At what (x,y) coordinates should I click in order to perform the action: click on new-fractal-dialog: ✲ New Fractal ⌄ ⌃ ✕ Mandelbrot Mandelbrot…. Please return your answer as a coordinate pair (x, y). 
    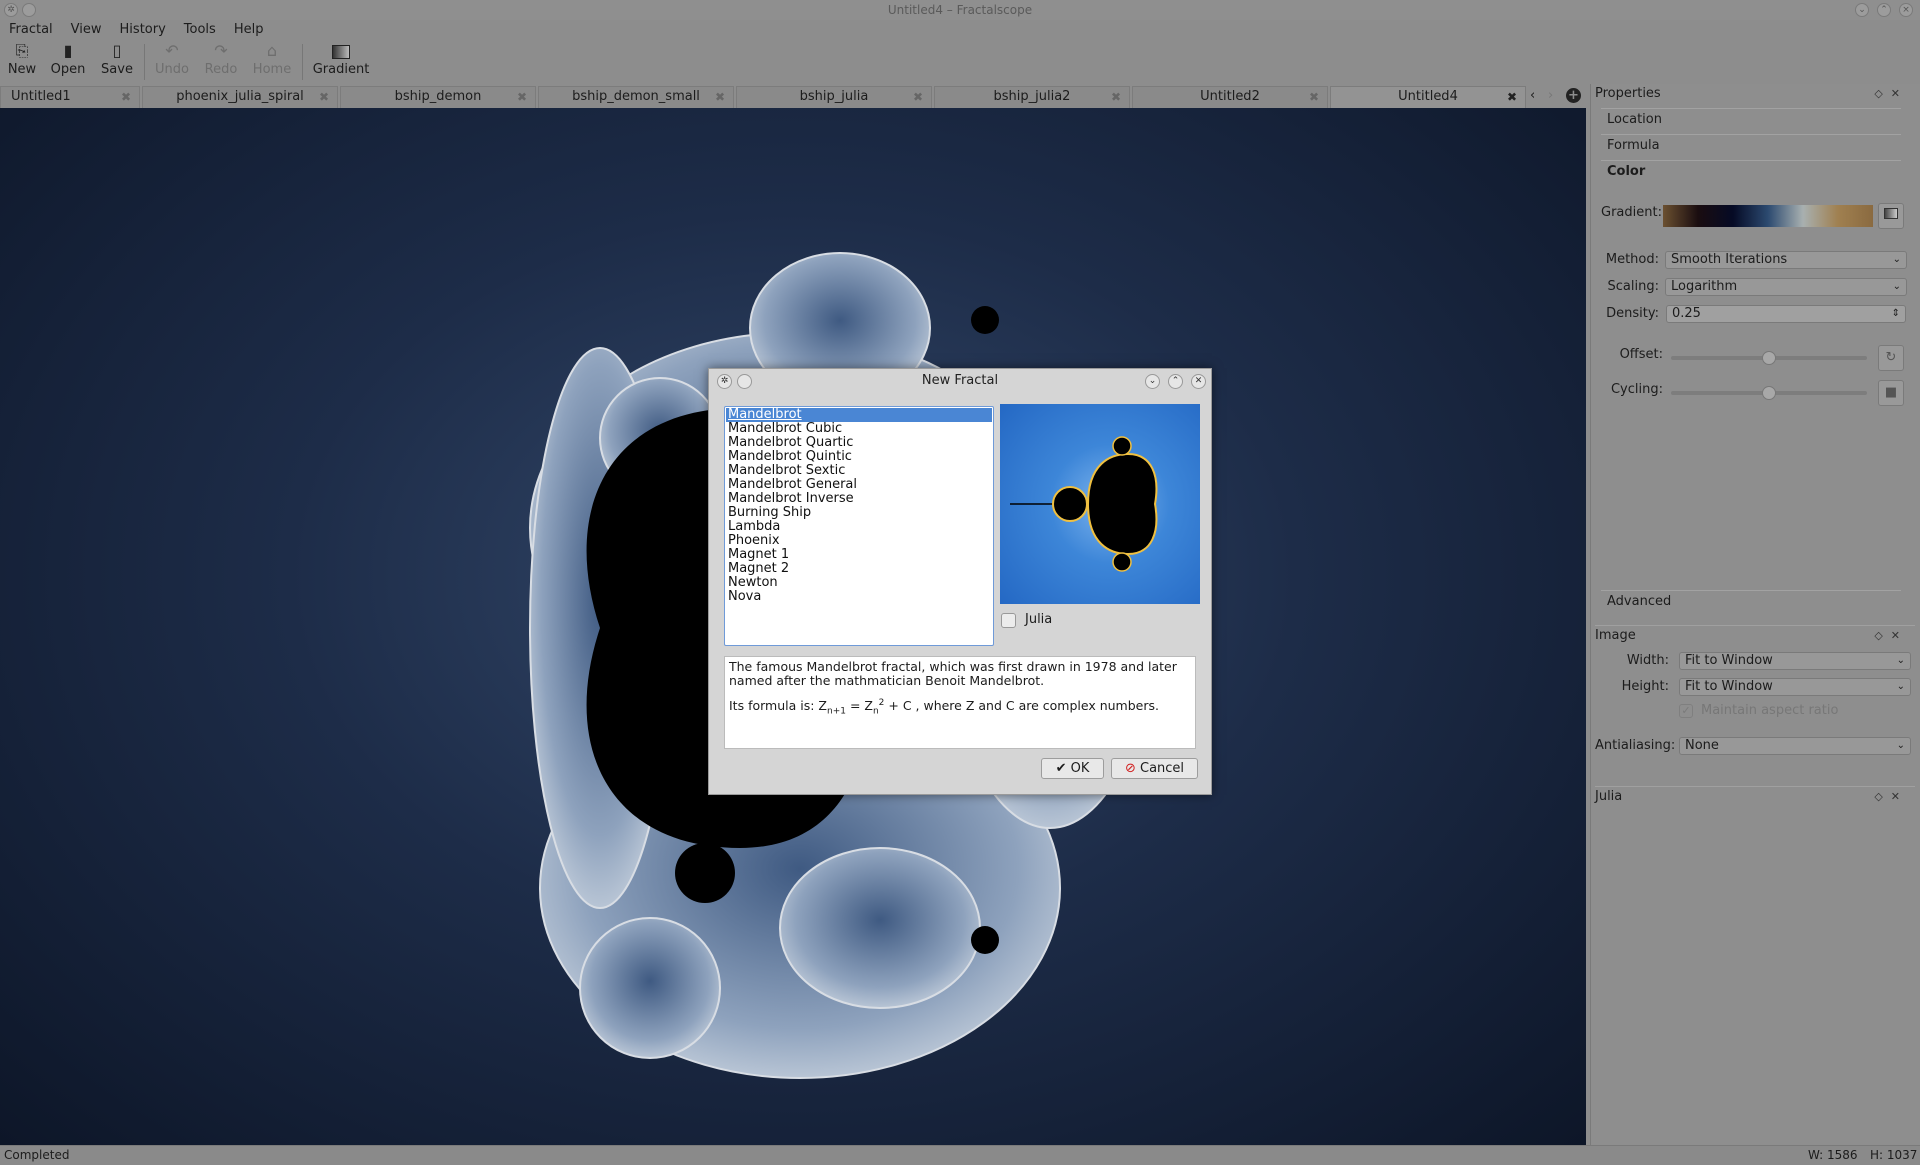
    Looking at the image, I should click on (960, 581).